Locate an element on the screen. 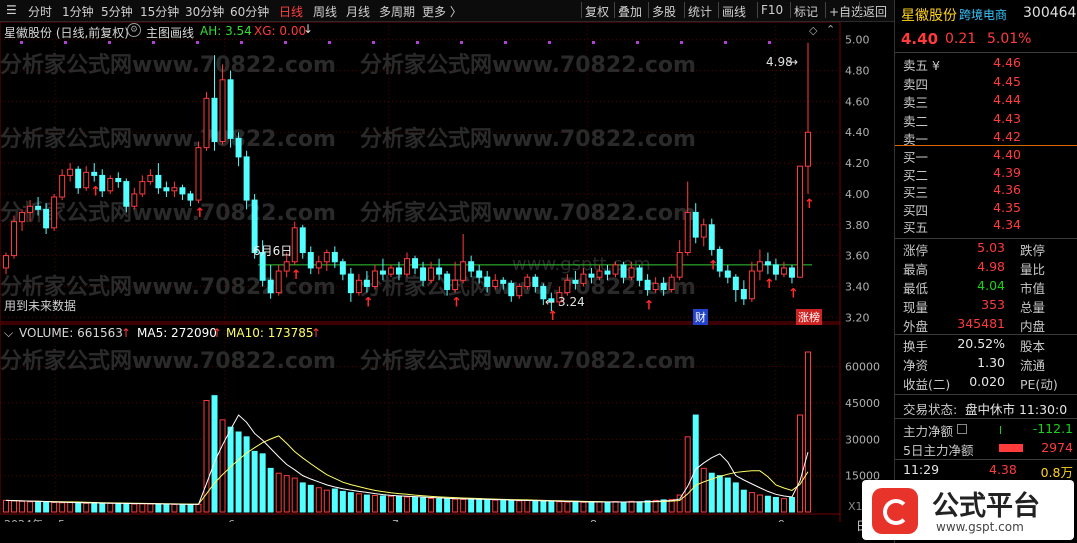 The width and height of the screenshot is (1077, 543). toolbar-item-8: 月线 is located at coordinates (358, 11).